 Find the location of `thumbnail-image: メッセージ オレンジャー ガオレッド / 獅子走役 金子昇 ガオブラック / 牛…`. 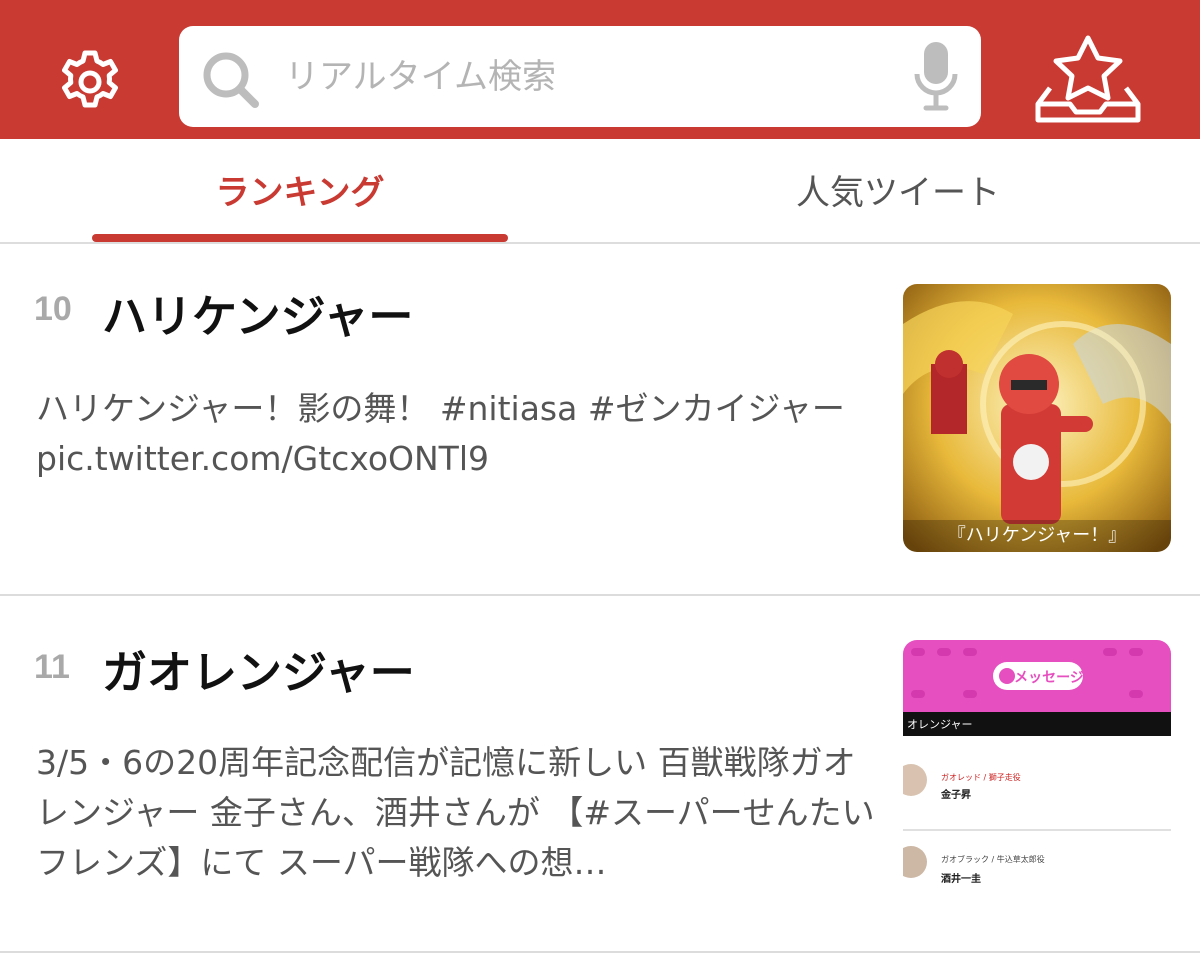

thumbnail-image: メッセージ オレンジャー ガオレッド / 獅子走役 金子昇 ガオブラック / 牛… is located at coordinates (1037, 770).